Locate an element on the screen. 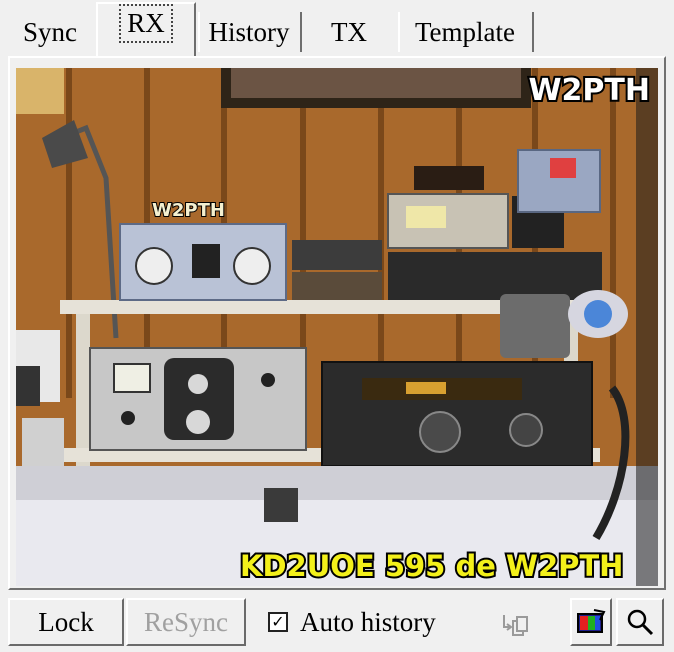  auto-history-label: Auto history is located at coordinates (368, 621).